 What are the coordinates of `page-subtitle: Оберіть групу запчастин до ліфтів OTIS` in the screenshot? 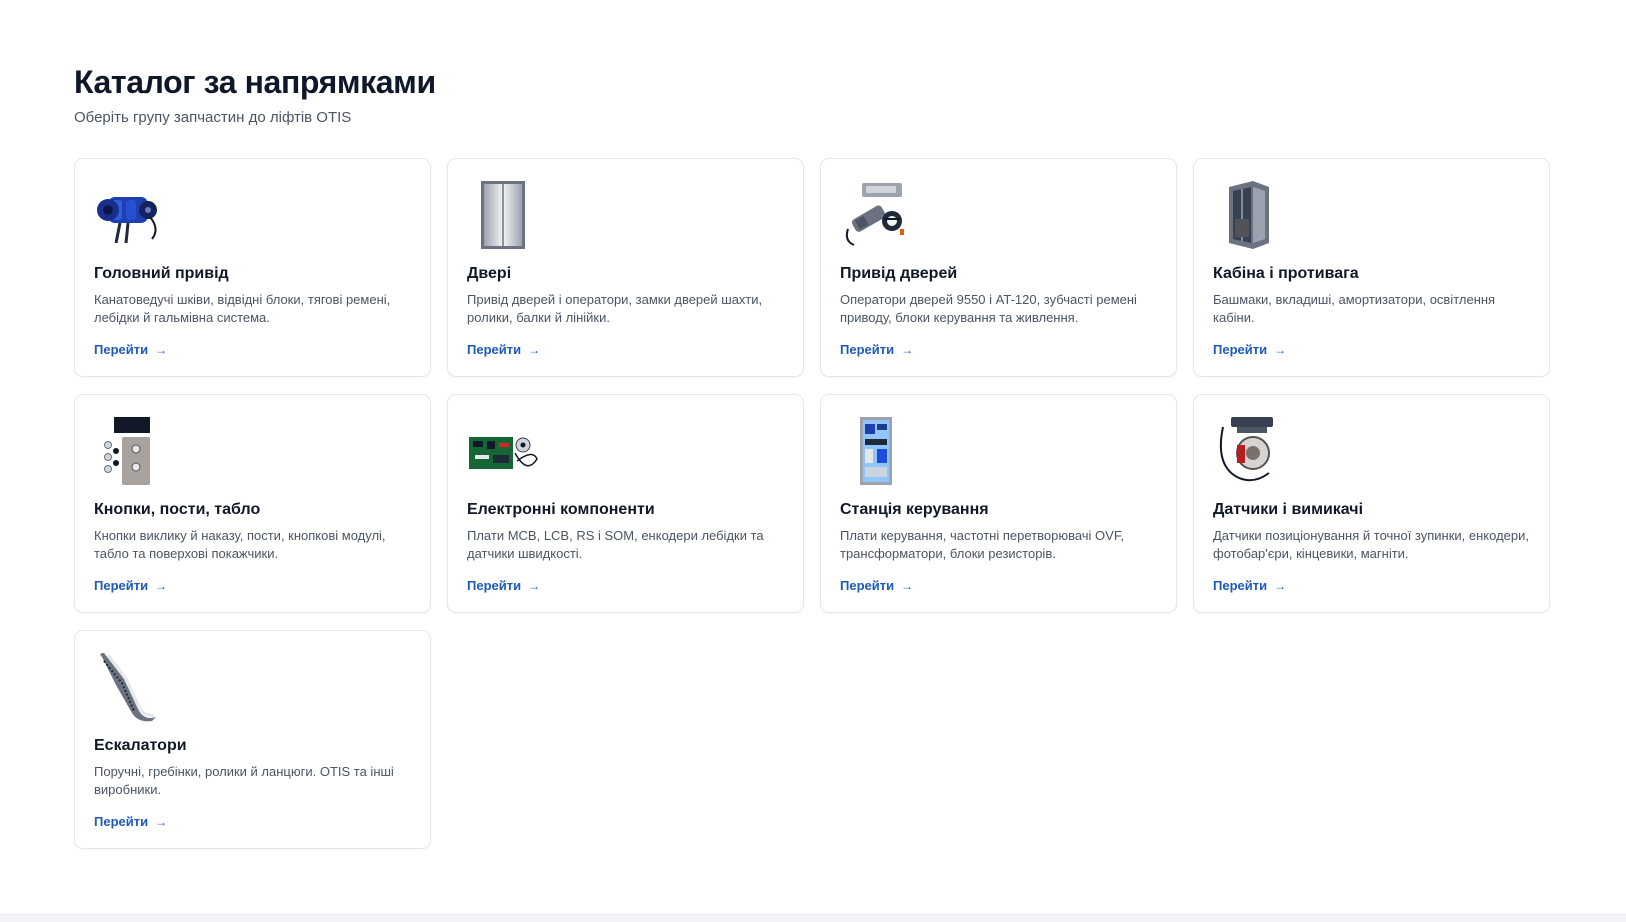 It's located at (213, 117).